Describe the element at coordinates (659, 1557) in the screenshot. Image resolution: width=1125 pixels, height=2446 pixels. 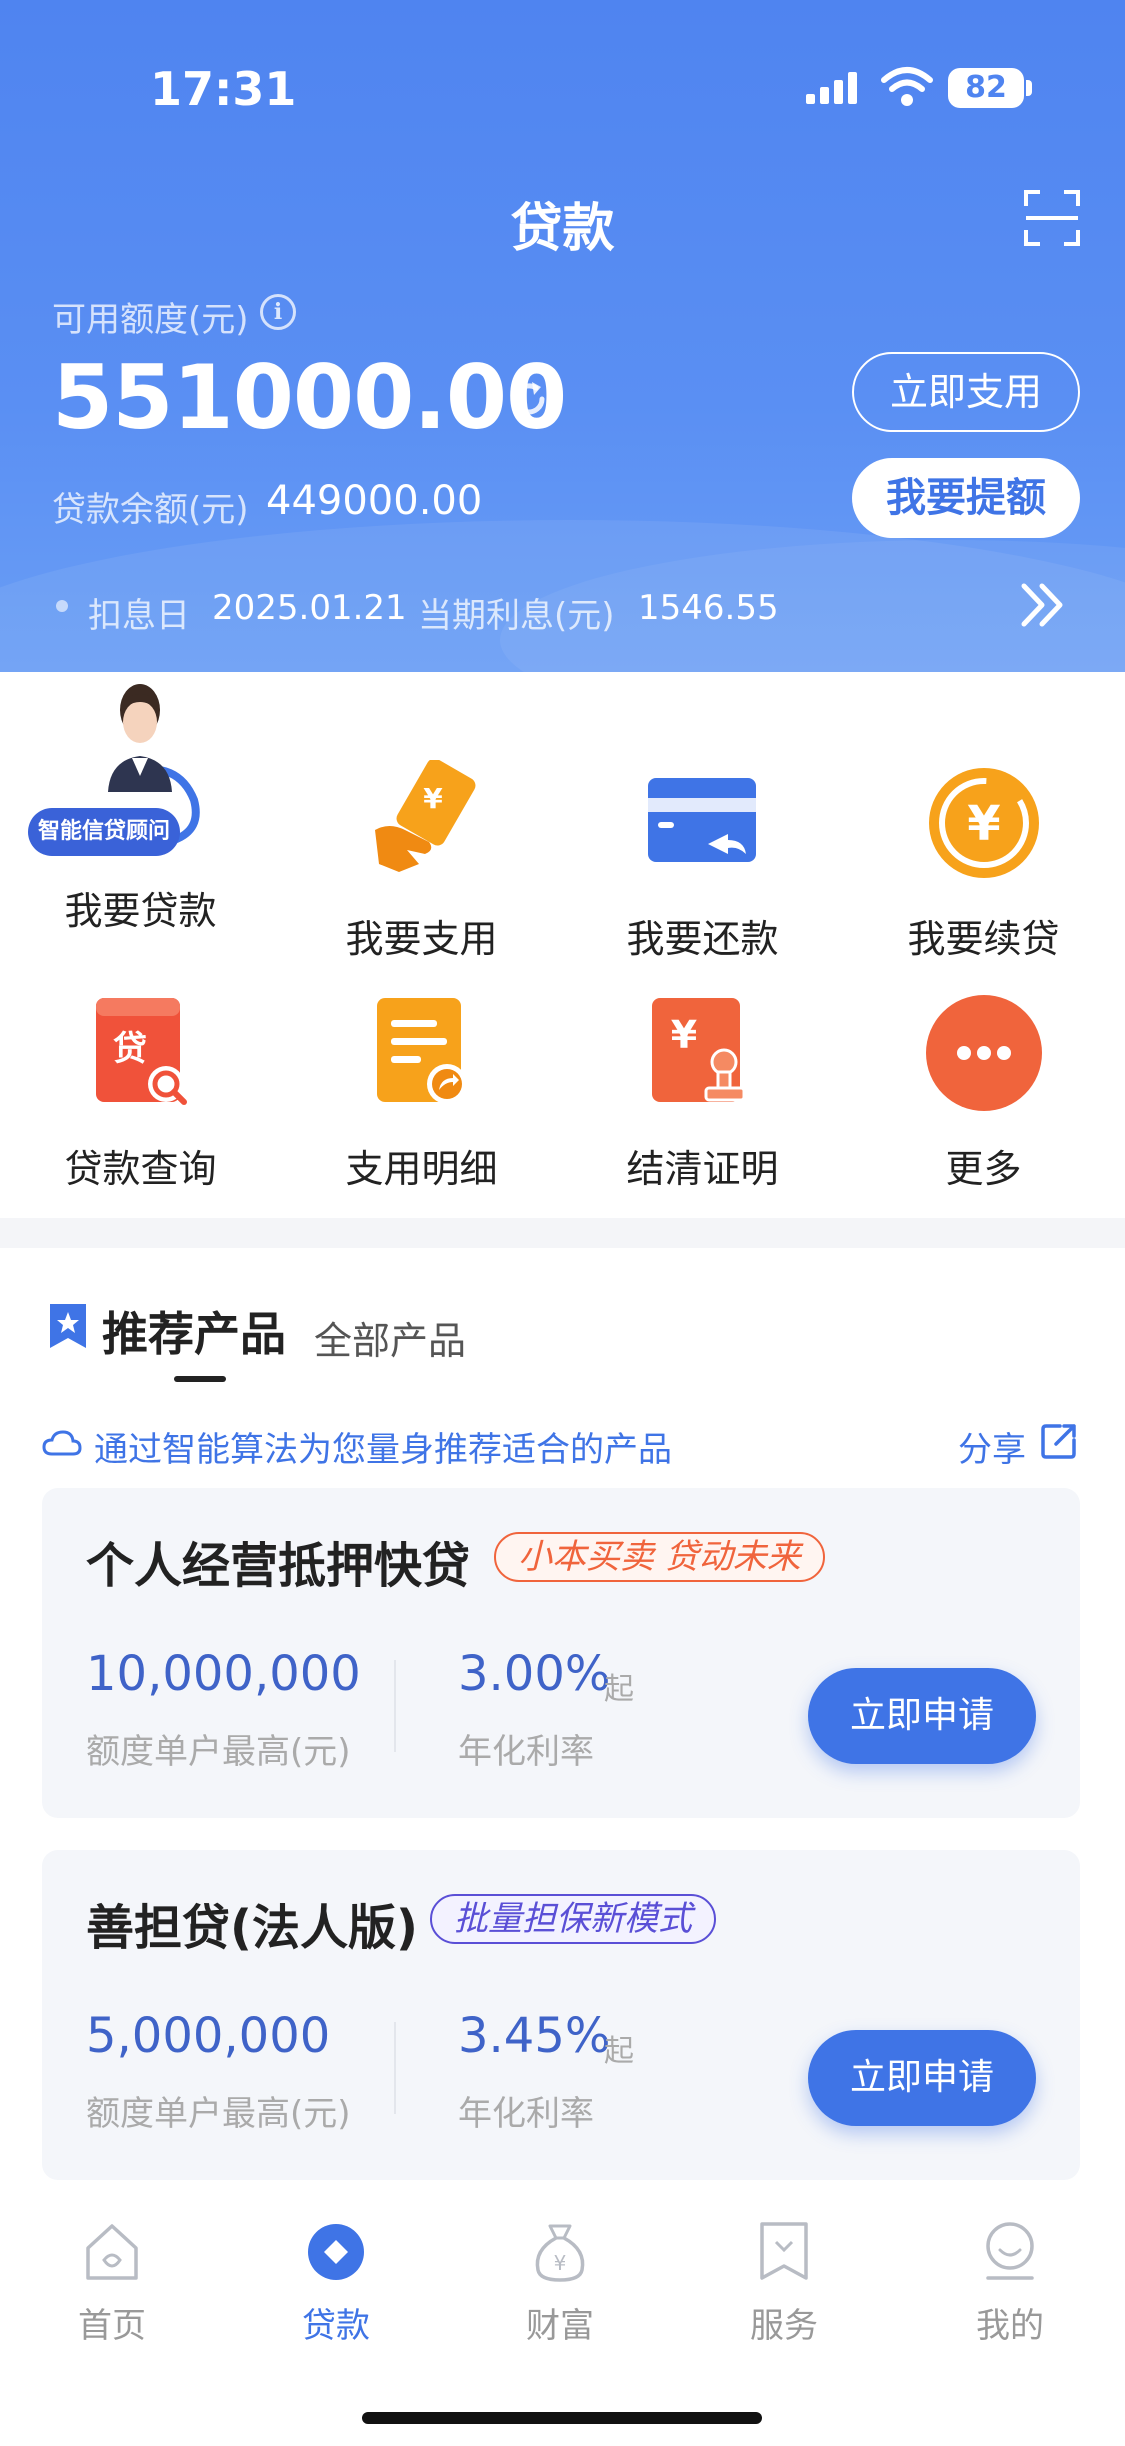
I see `product-tag: 小本买卖 贷动未来` at that location.